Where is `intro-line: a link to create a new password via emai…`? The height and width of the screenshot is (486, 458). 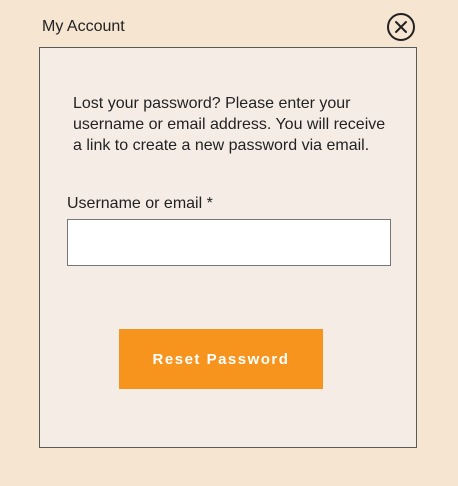
intro-line: a link to create a new password via emai… is located at coordinates (221, 145).